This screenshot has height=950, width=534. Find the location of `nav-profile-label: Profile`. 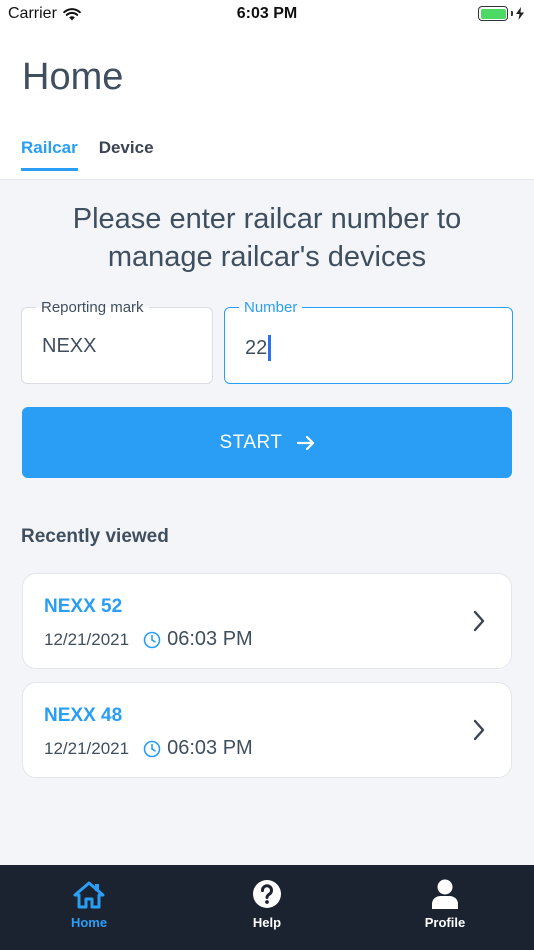

nav-profile-label: Profile is located at coordinates (445, 922).